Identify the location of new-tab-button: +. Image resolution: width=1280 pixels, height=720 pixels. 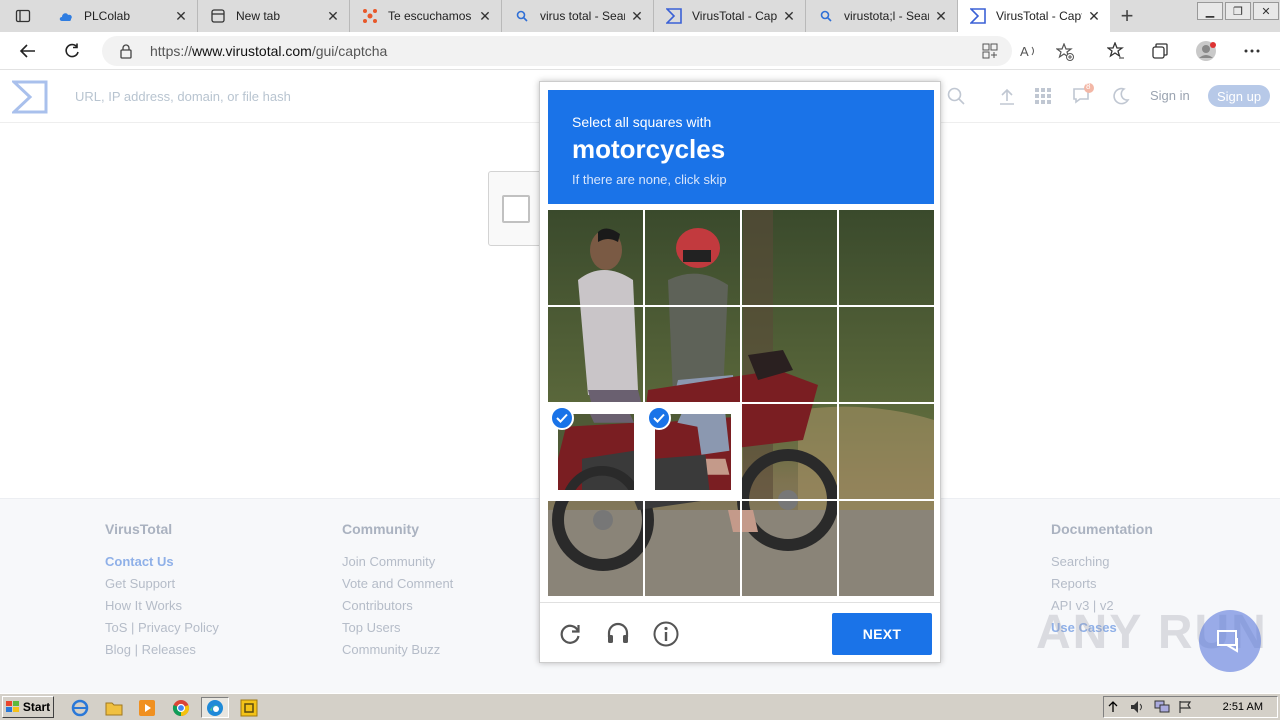
(1127, 16).